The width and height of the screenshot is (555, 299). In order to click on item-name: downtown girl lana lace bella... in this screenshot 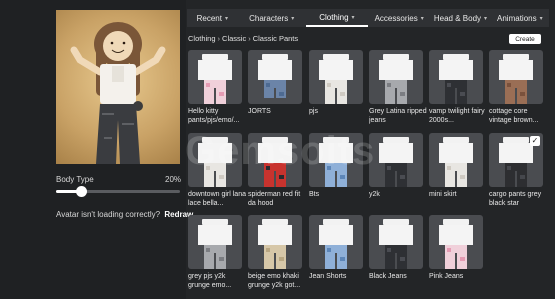, I will do `click(217, 199)`.